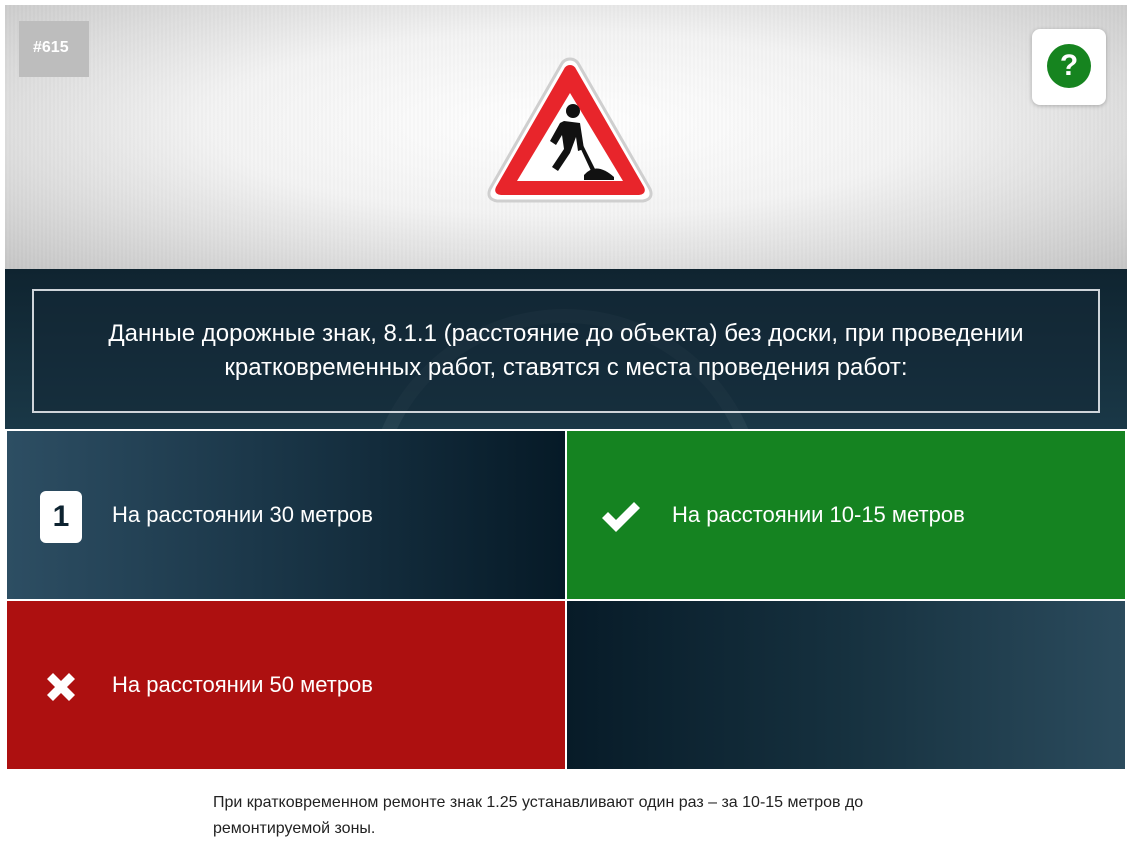 Image resolution: width=1129 pixels, height=849 pixels. What do you see at coordinates (818, 514) in the screenshot?
I see `answer-label: На расстоянии 10-15 метров` at bounding box center [818, 514].